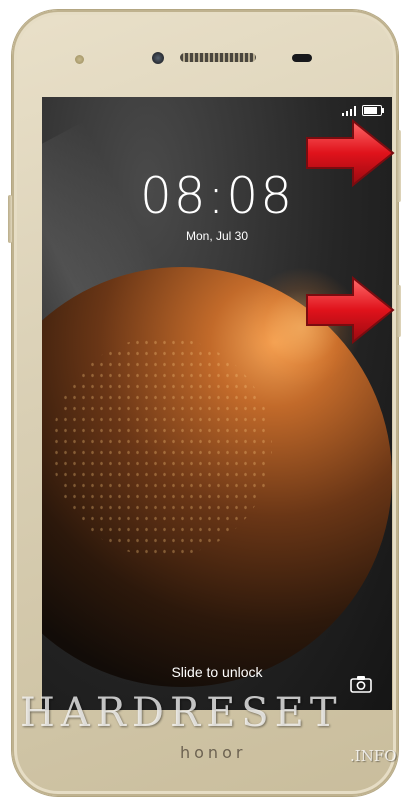 The image size is (415, 800). Describe the element at coordinates (398, 166) in the screenshot. I see `volume-button` at that location.